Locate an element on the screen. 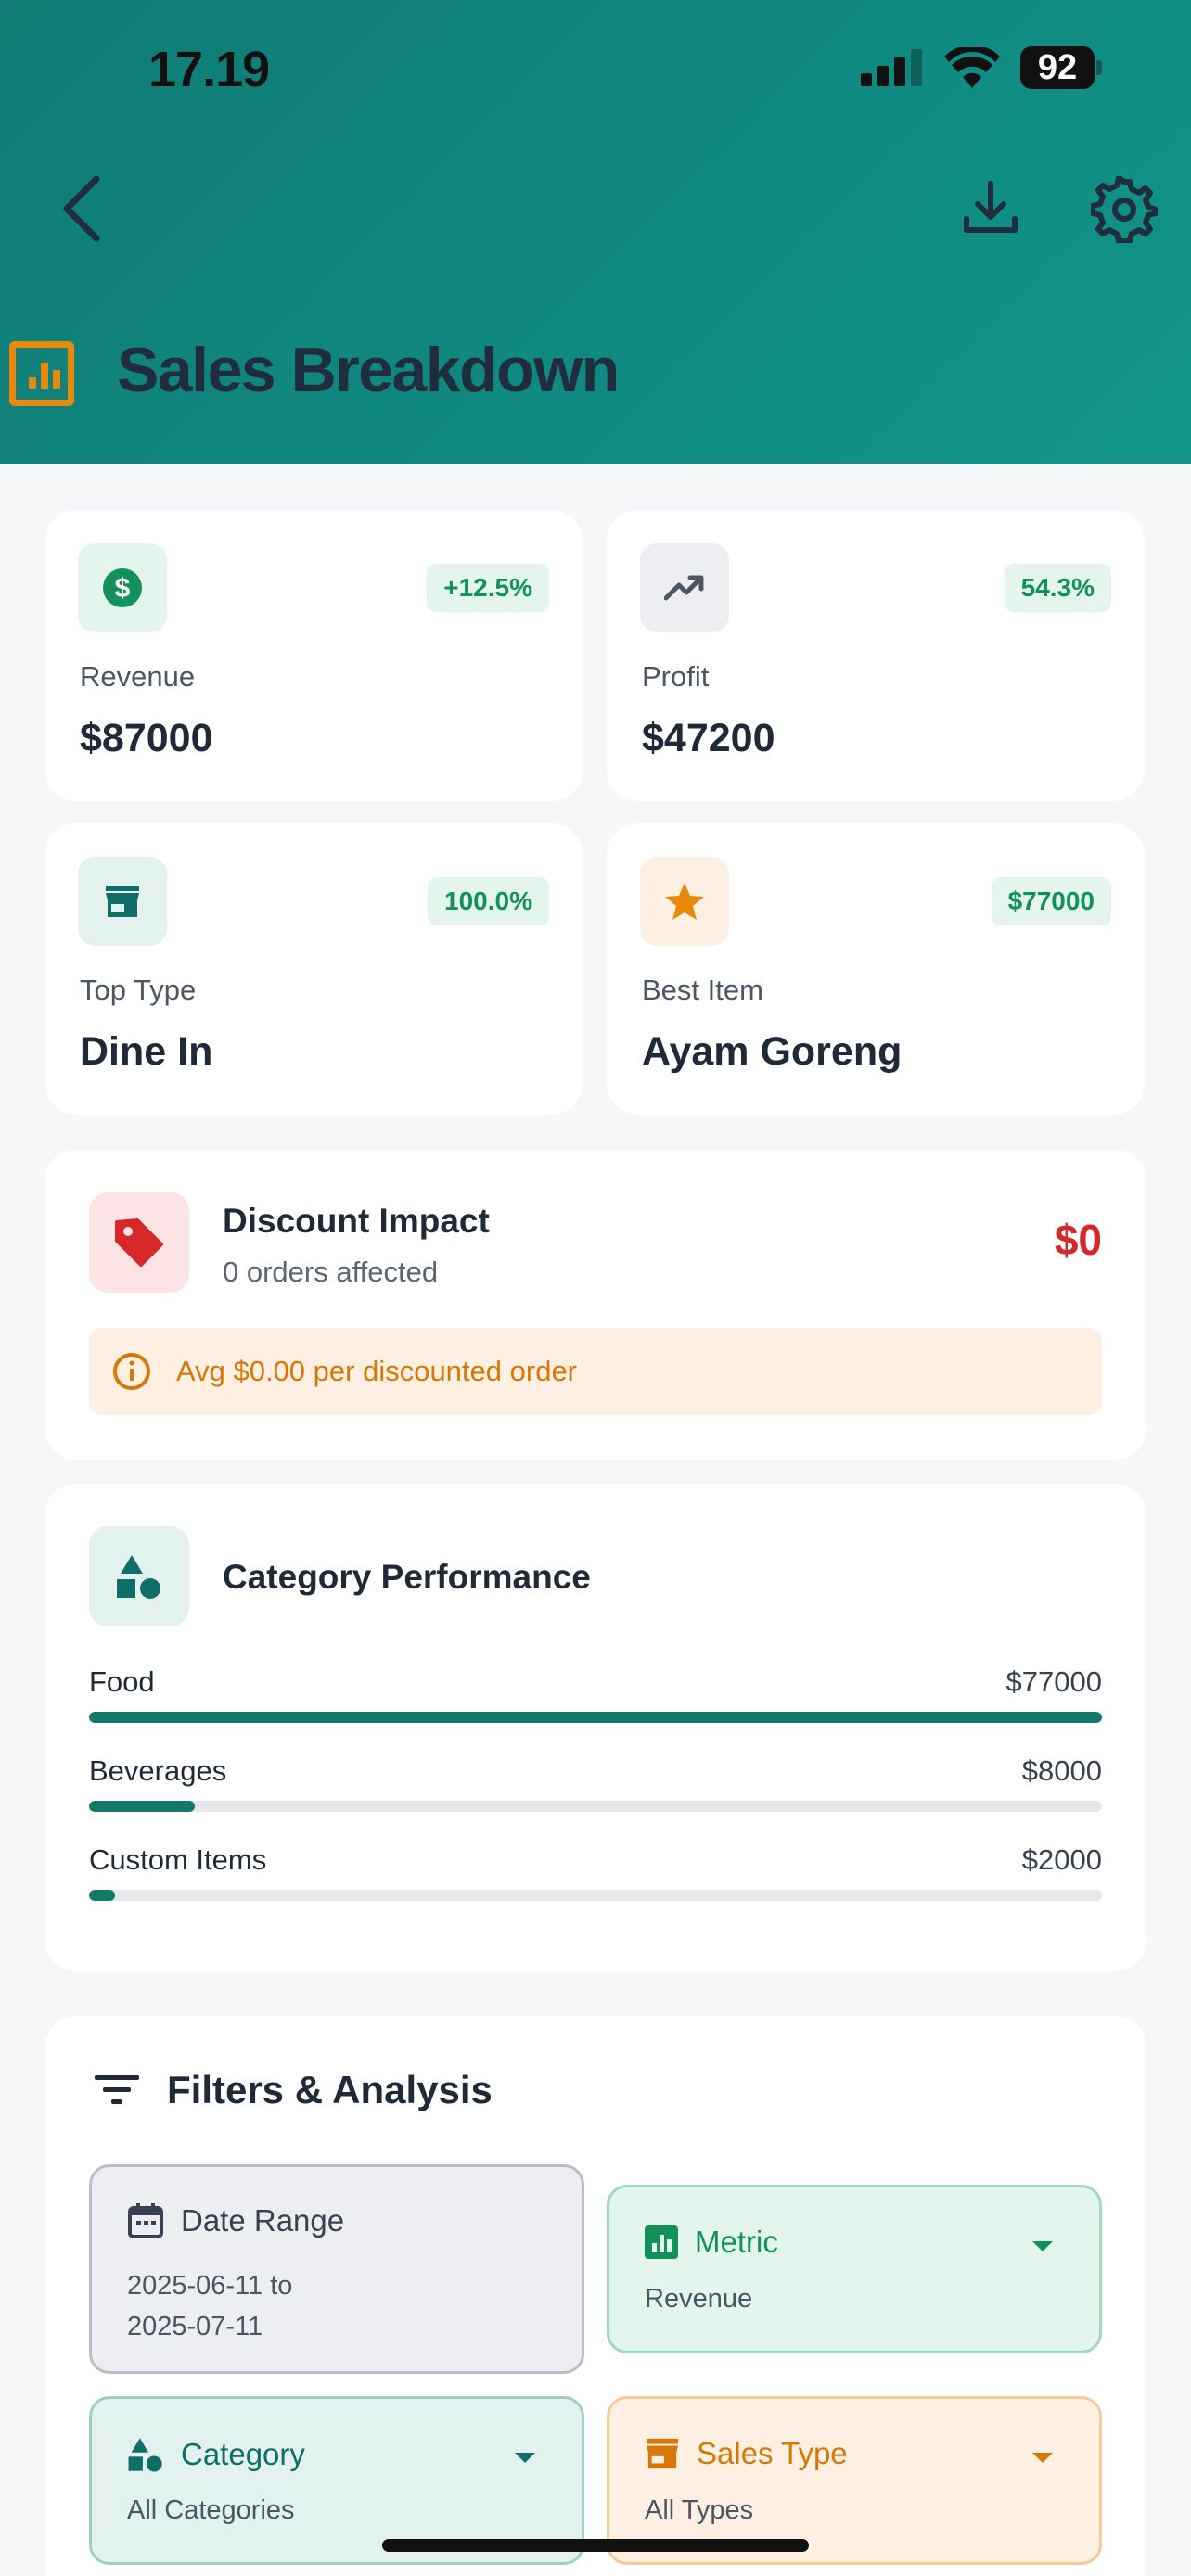  category-name: Custom Items is located at coordinates (178, 1860).